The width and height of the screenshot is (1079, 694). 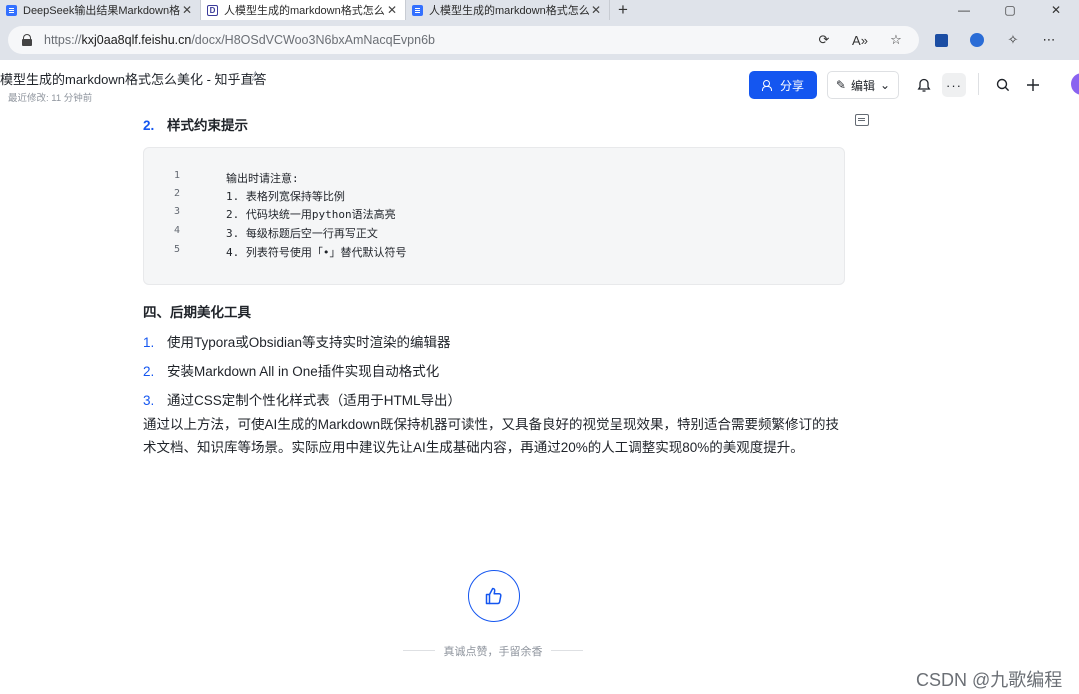 I want to click on list-item: 2. 安装Markdown All in One插件实现自动格式化, so click(x=291, y=370).